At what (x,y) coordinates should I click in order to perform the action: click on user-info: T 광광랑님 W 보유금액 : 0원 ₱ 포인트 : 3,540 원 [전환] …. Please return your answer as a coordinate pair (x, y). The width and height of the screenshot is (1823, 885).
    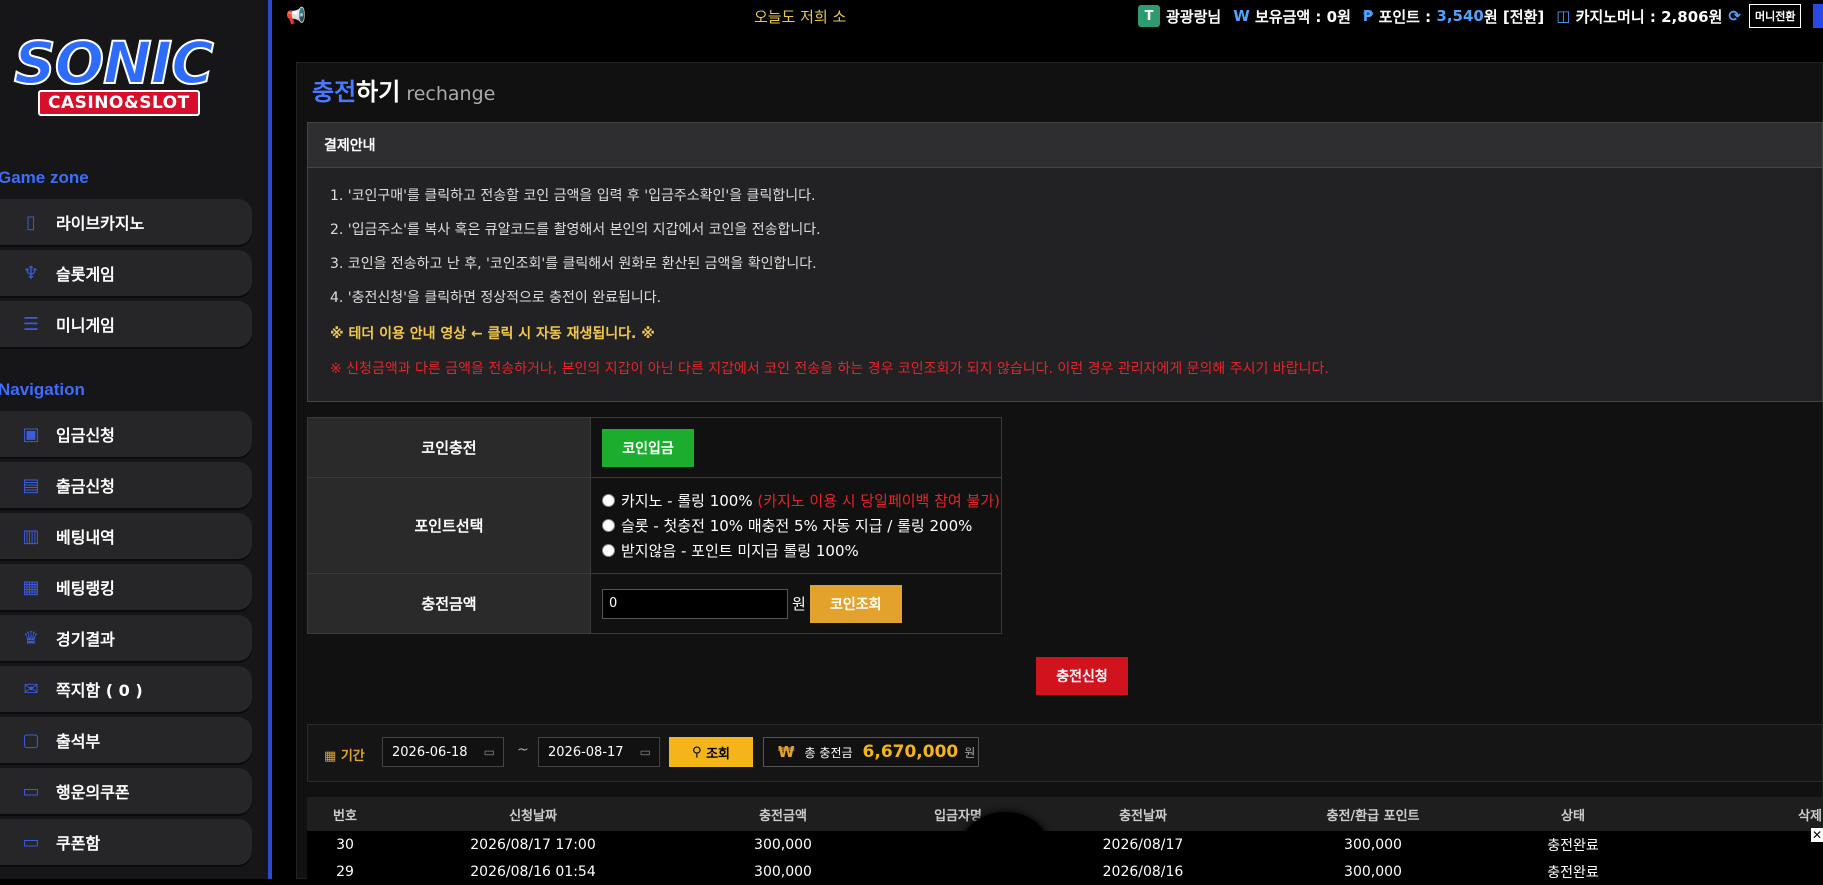
    Looking at the image, I should click on (1480, 16).